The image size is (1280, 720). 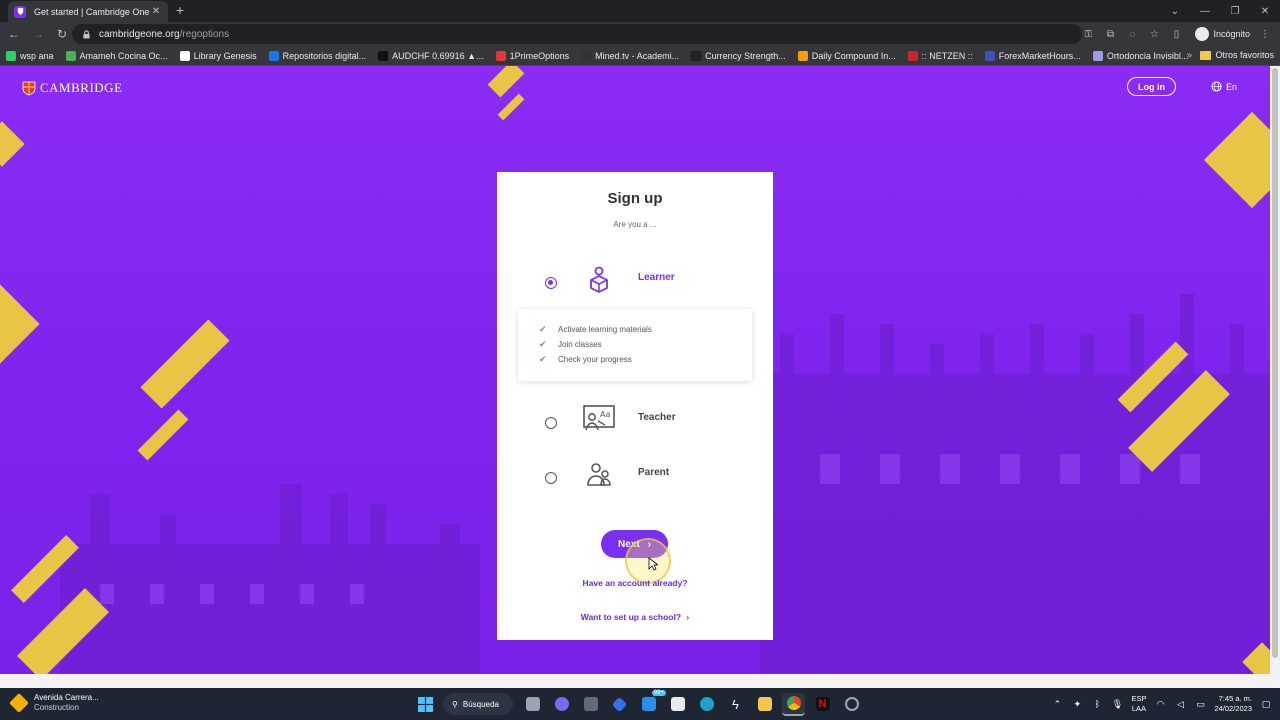 I want to click on system-clock: 7:45 a. m. 24/02/2023, so click(x=1233, y=704).